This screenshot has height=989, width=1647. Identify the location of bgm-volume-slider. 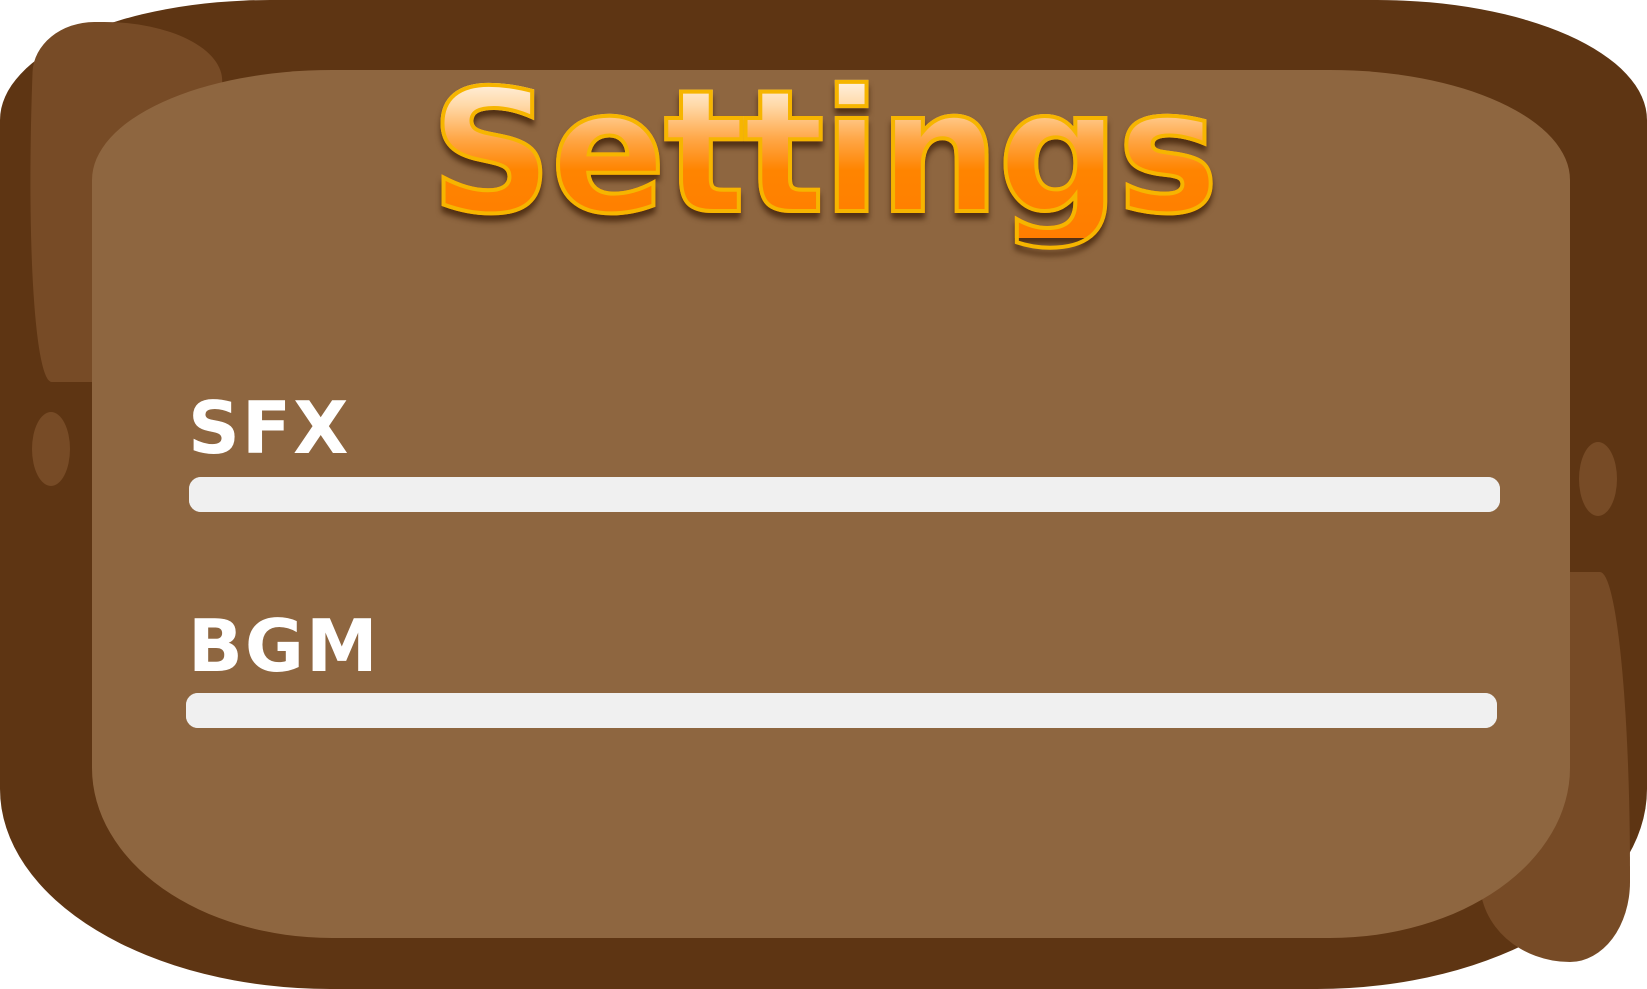
(841, 710).